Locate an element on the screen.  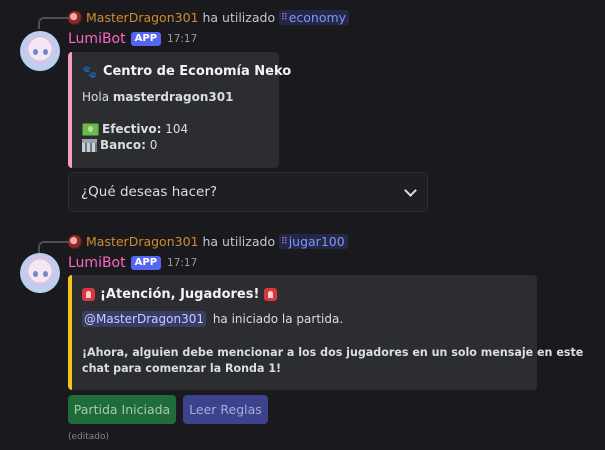
bank-icon is located at coordinates (89, 145).